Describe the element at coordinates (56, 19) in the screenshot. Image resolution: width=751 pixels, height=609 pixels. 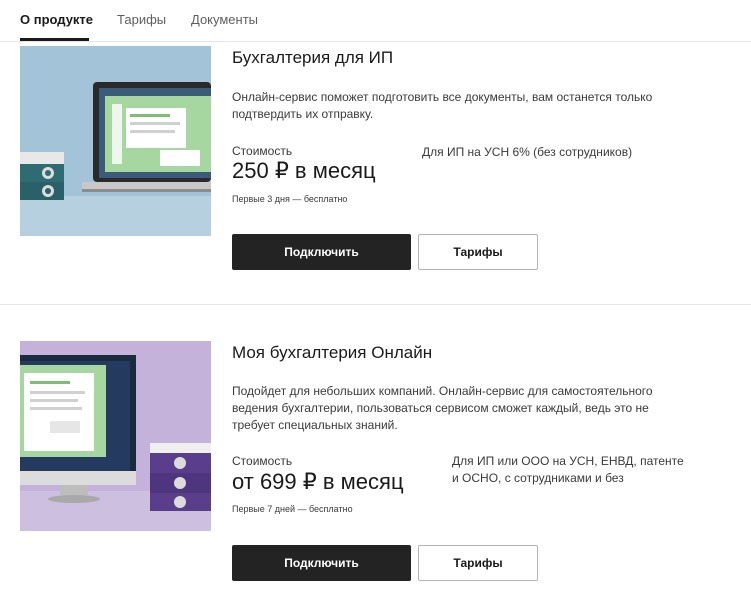
I see `tab-about-product: О продукте` at that location.